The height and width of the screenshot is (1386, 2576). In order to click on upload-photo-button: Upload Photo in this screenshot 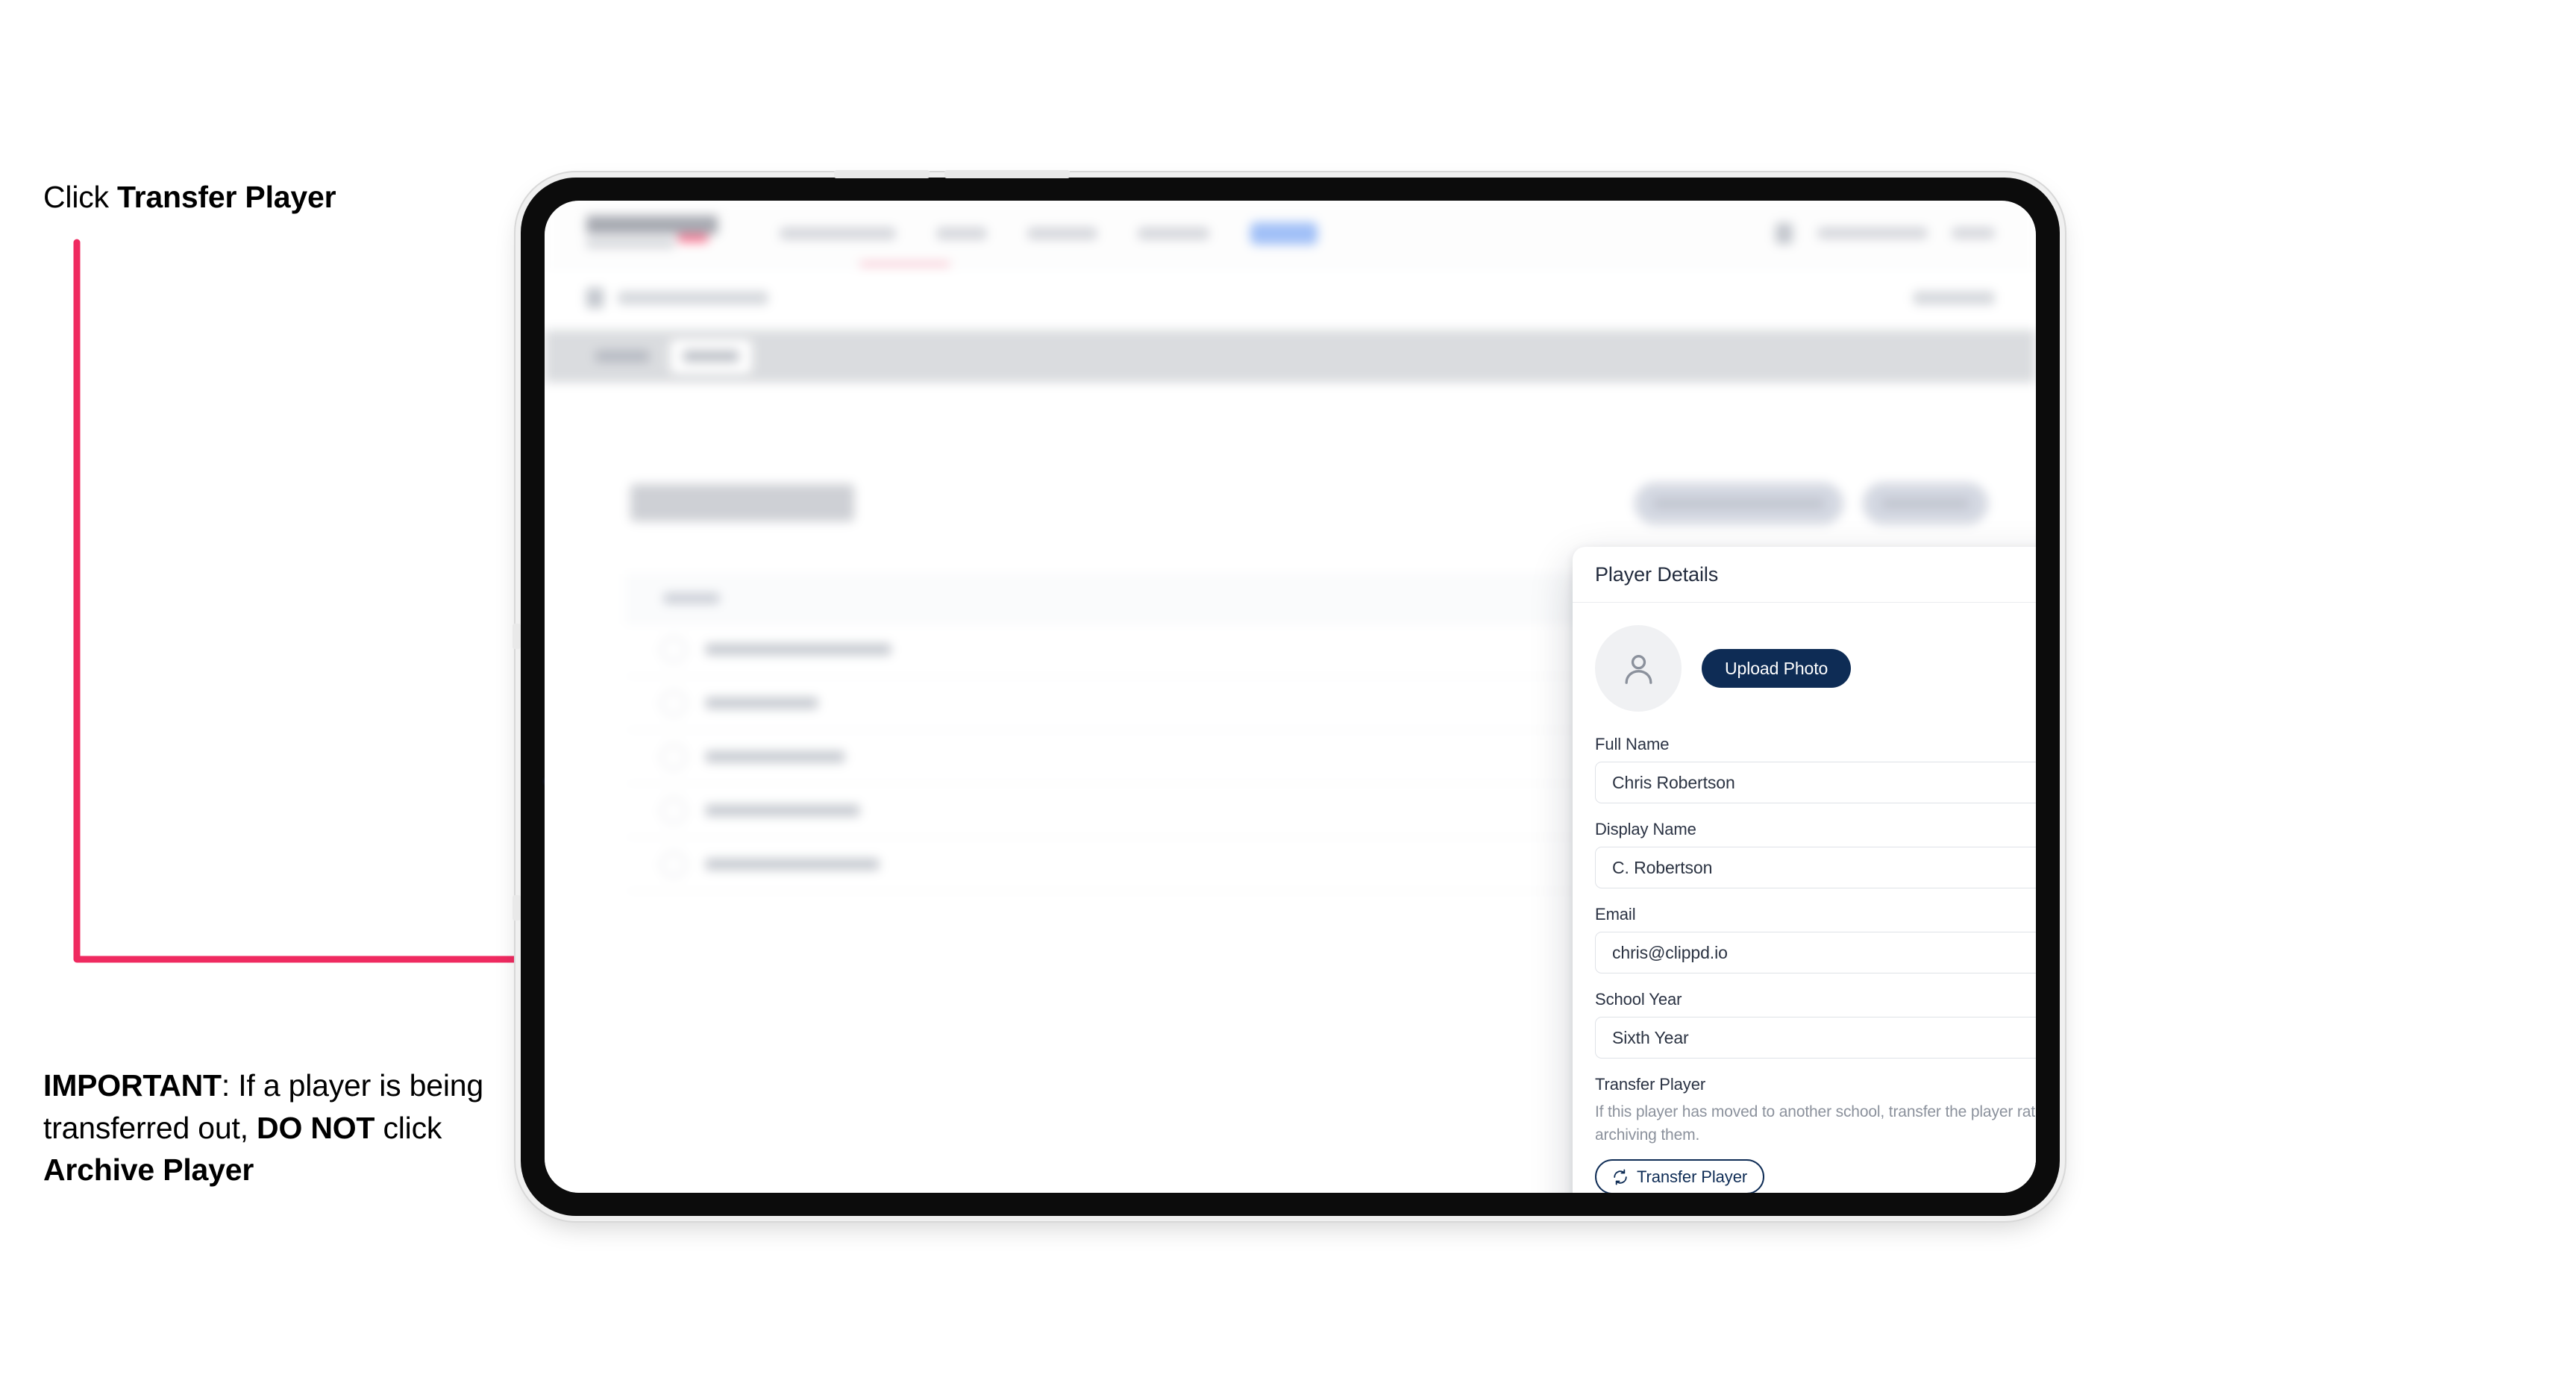, I will do `click(1777, 668)`.